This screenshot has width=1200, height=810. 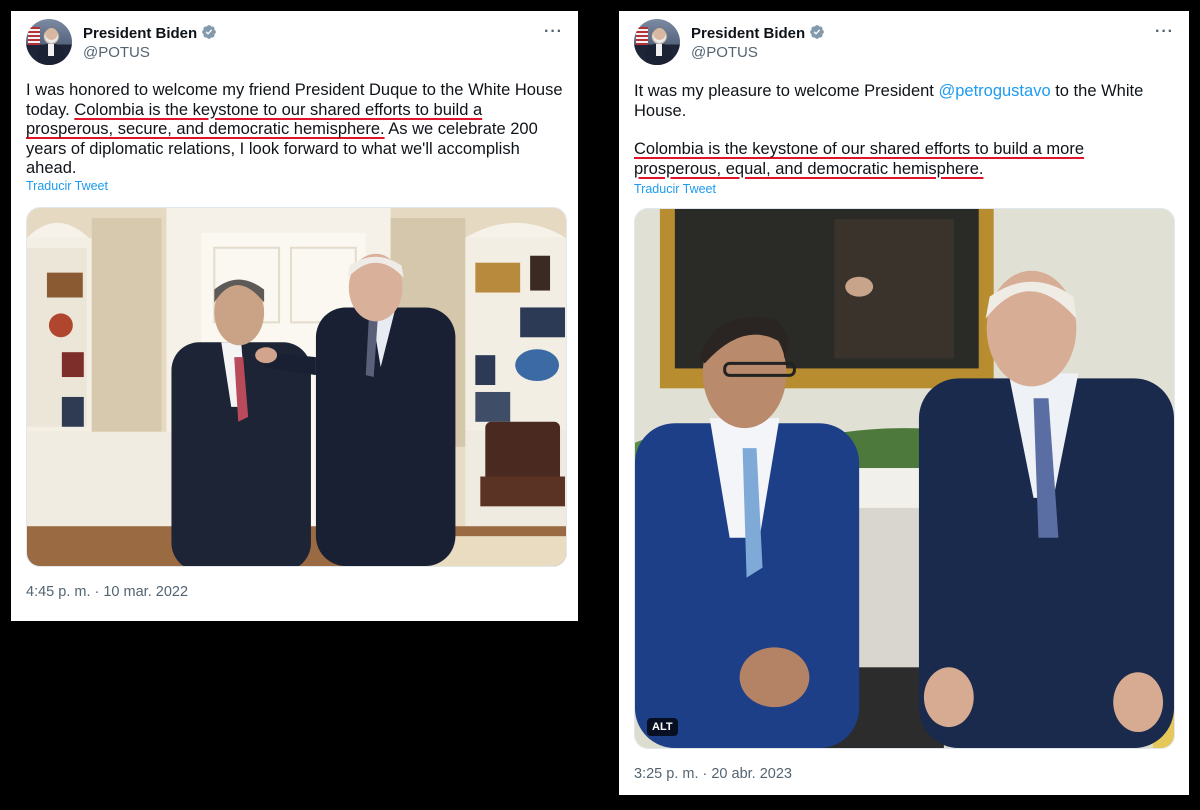 What do you see at coordinates (713, 774) in the screenshot?
I see `tweet-timestamp: 3:25 p. m. · 20 abr. 2023` at bounding box center [713, 774].